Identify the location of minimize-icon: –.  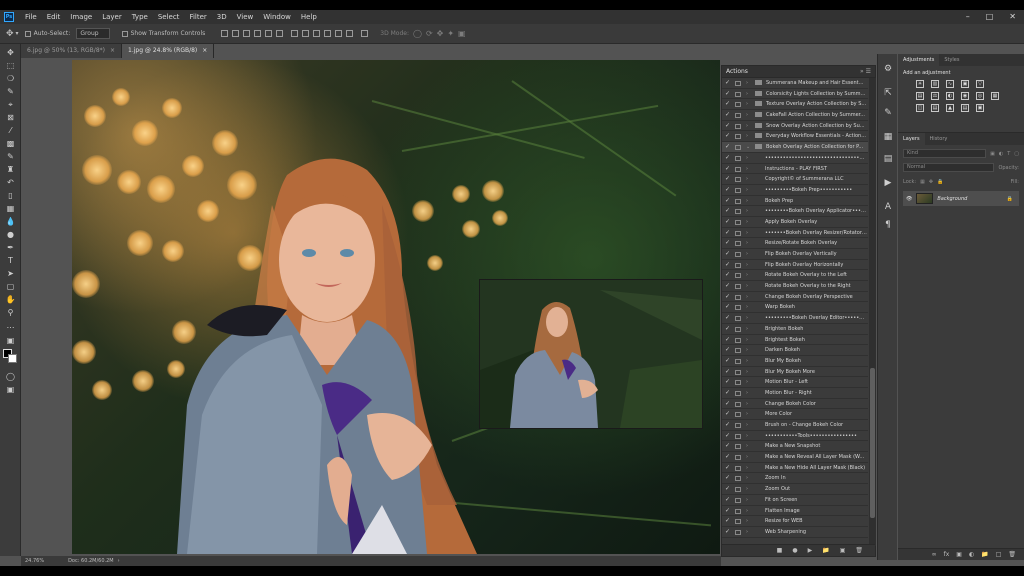
(968, 17).